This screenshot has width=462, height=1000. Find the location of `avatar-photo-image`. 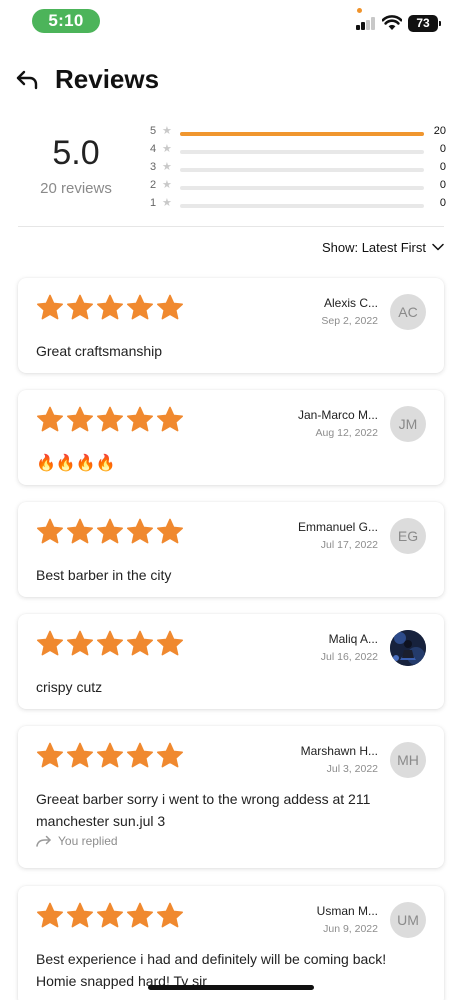

avatar-photo-image is located at coordinates (408, 648).